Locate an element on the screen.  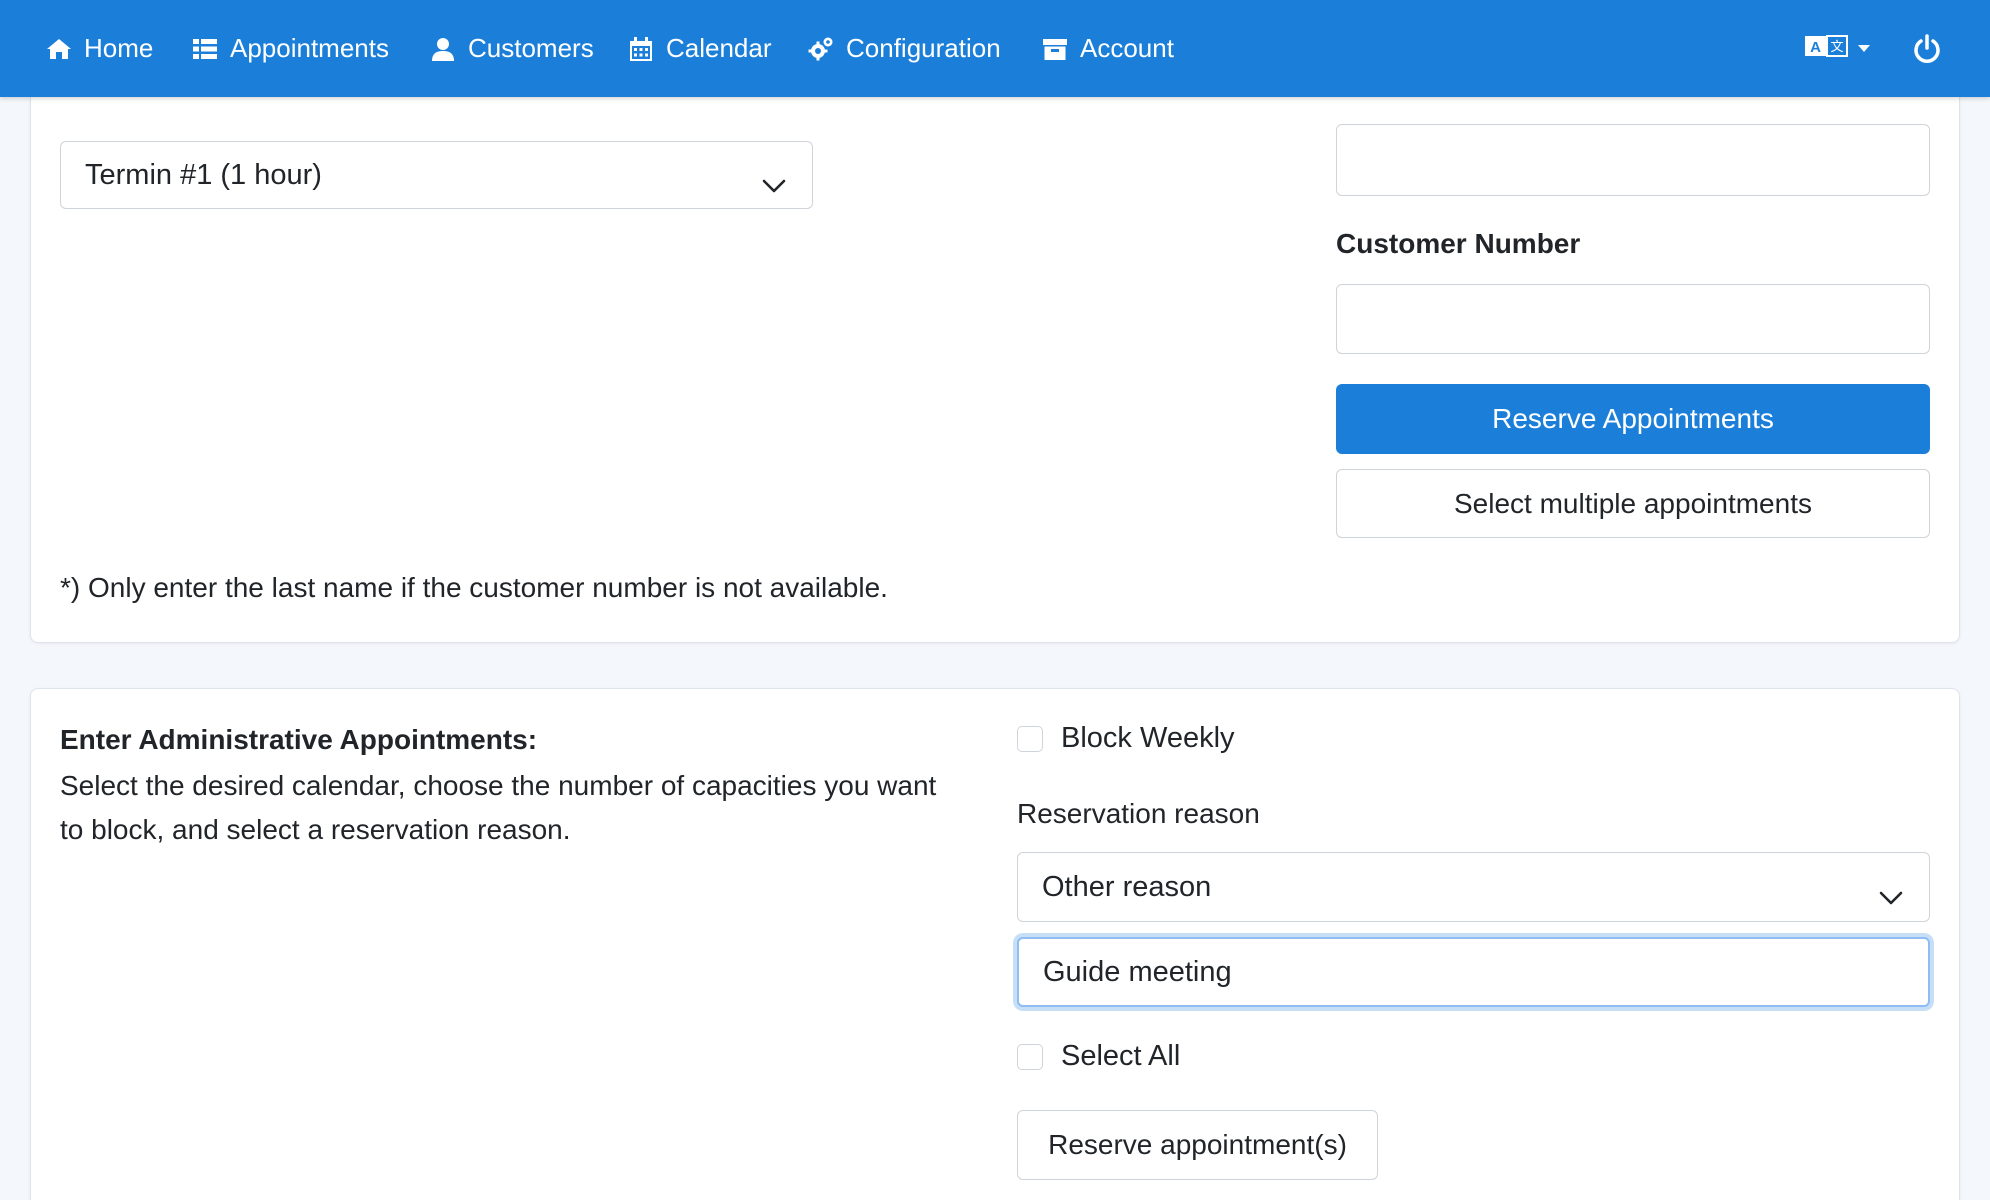
reason-text-input: Guide meeting is located at coordinates (1473, 972).